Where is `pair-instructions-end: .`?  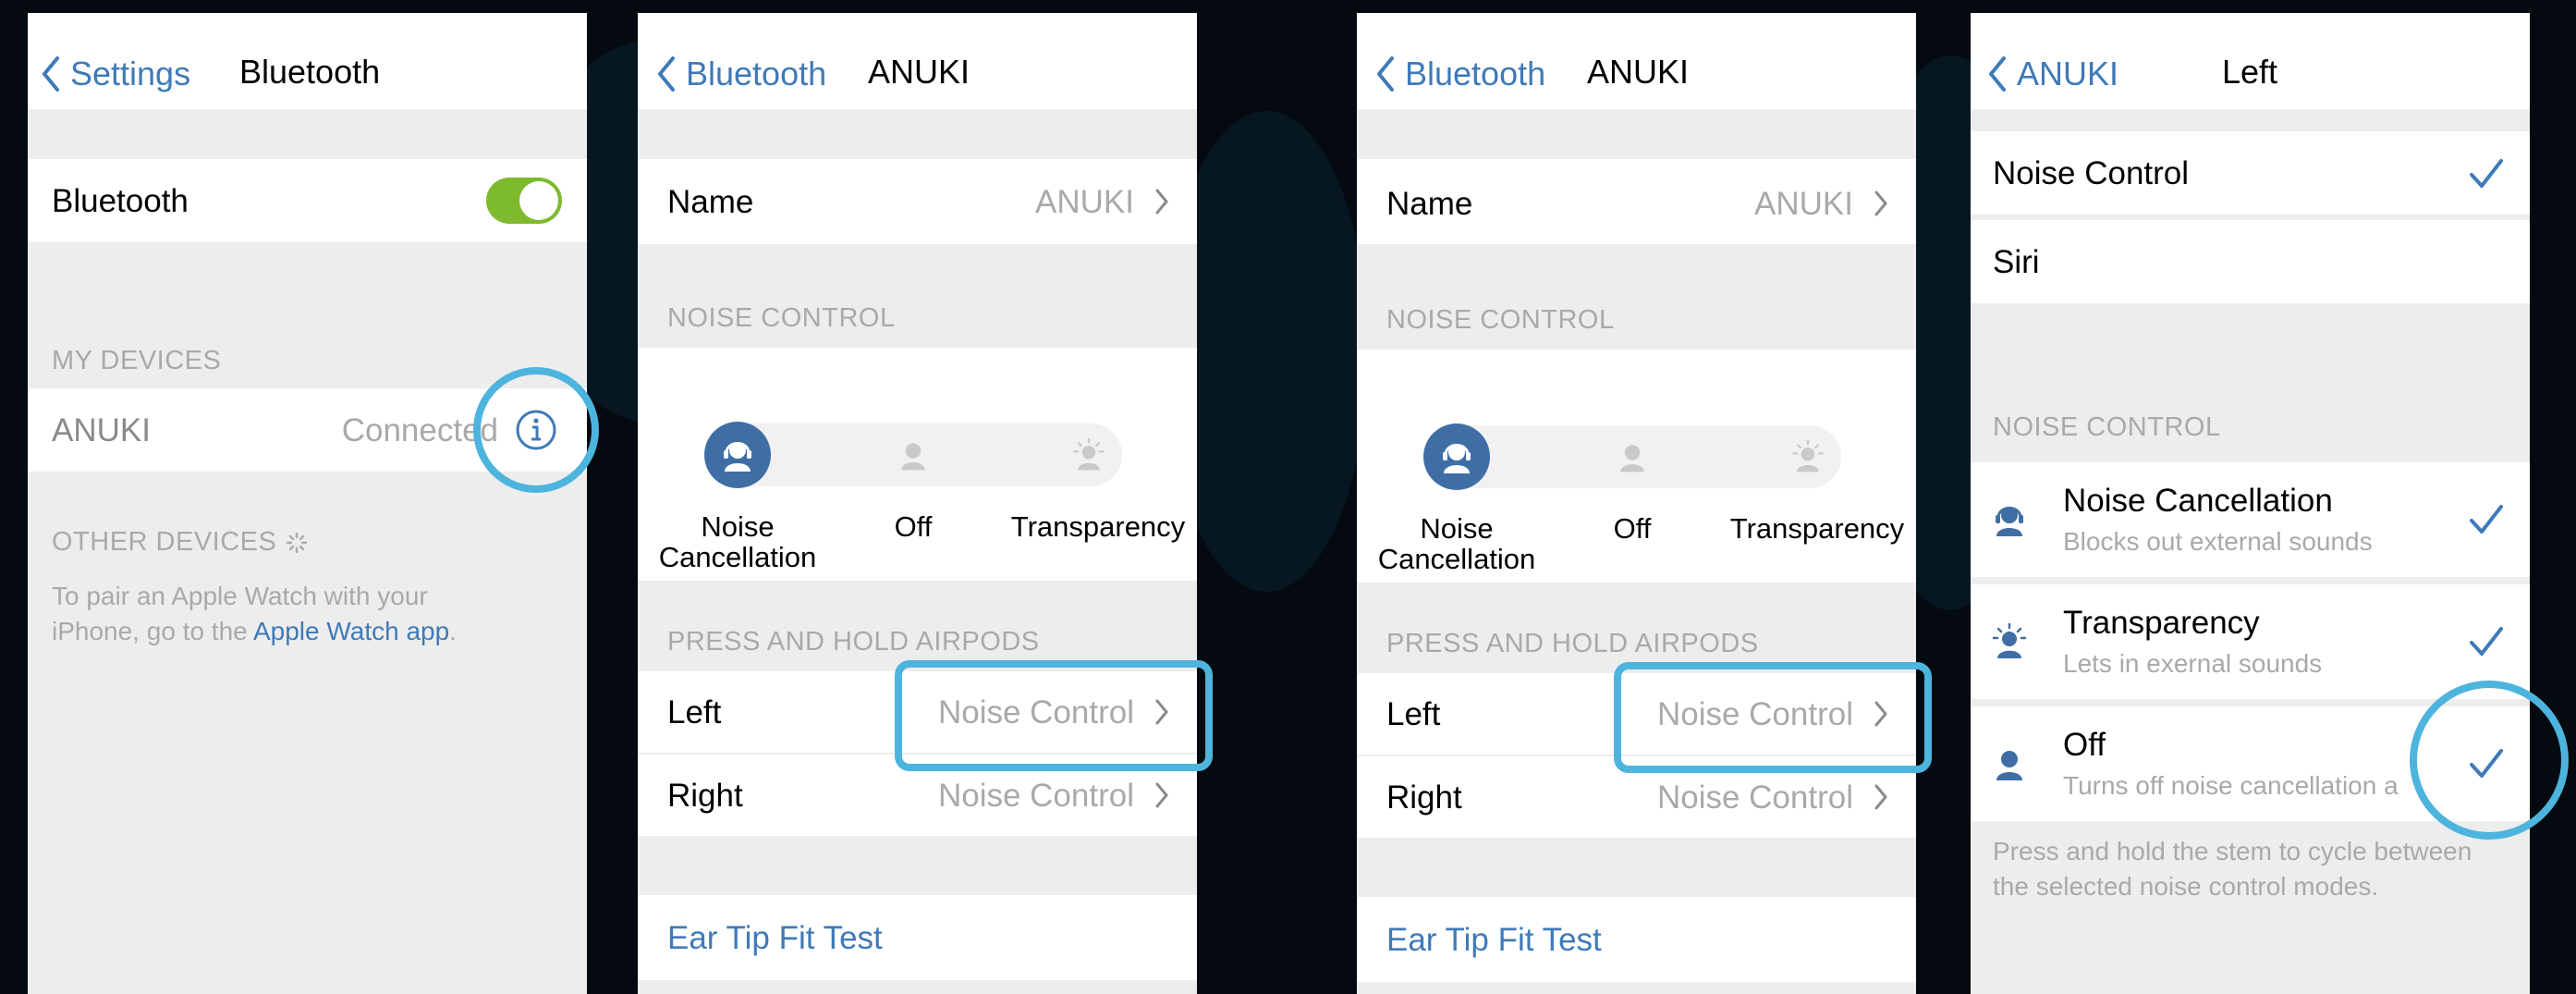 pair-instructions-end: . is located at coordinates (453, 630).